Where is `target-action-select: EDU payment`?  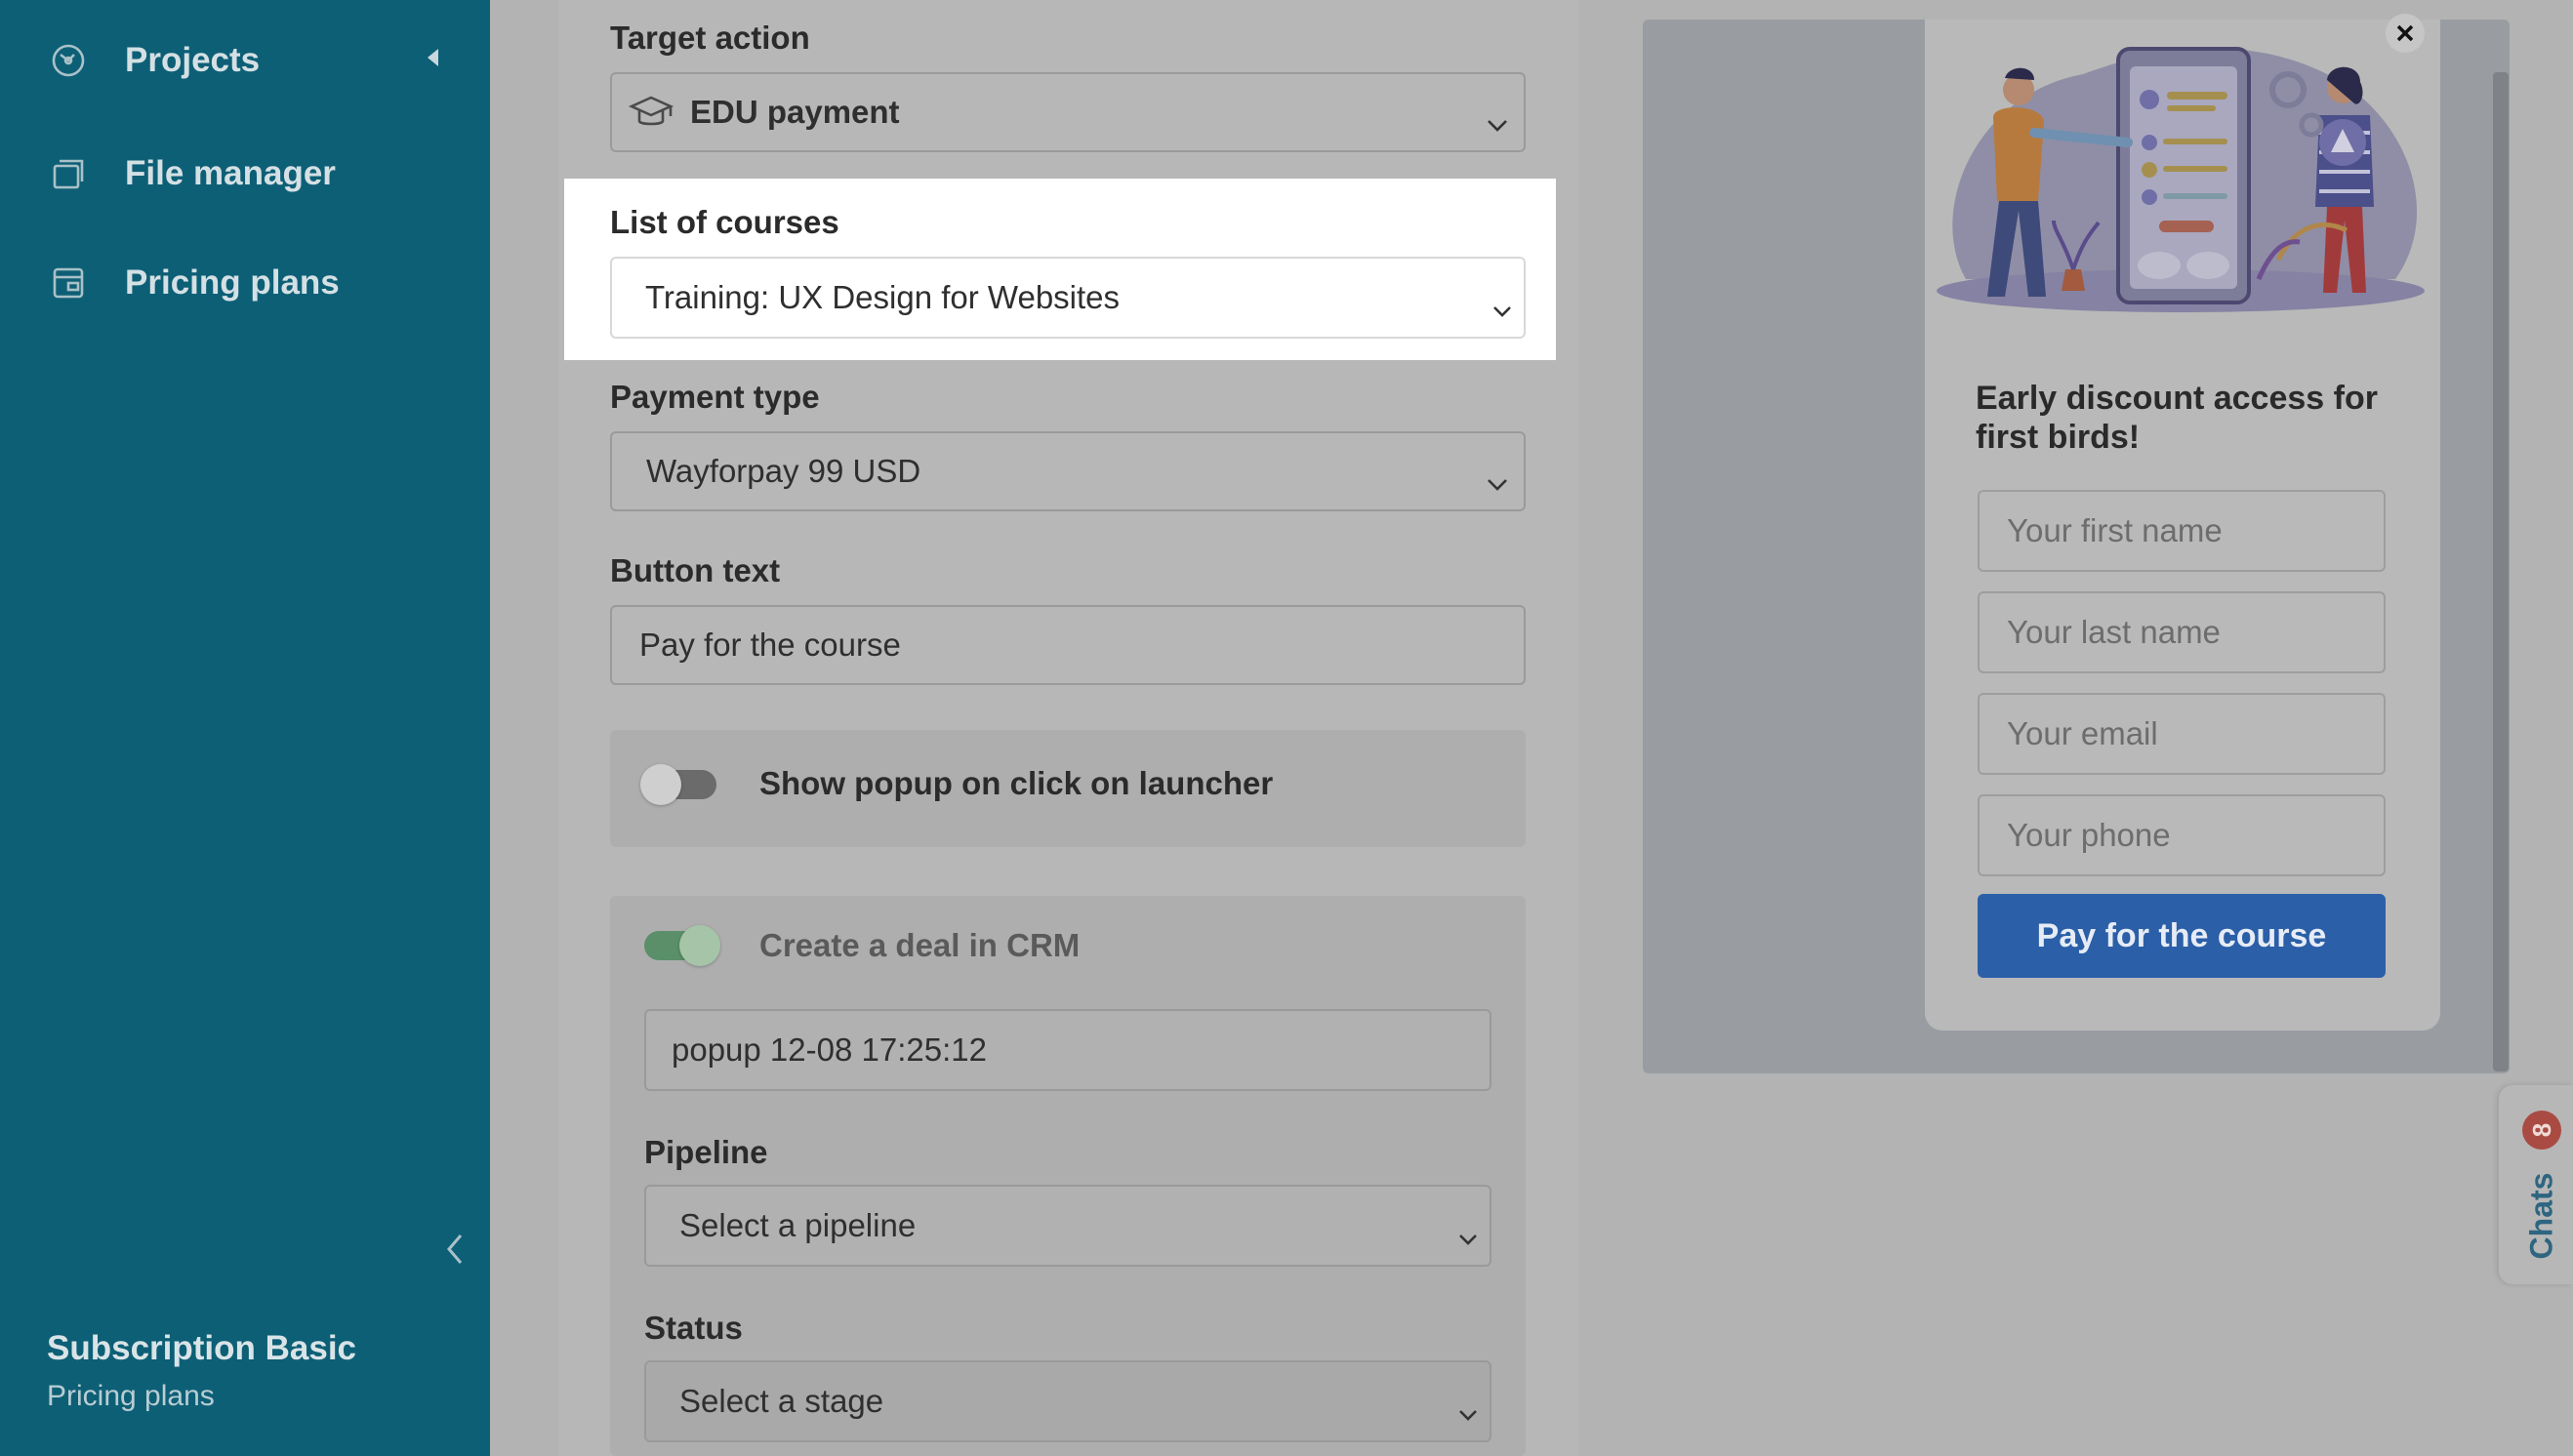
target-action-select: EDU payment is located at coordinates (1068, 112).